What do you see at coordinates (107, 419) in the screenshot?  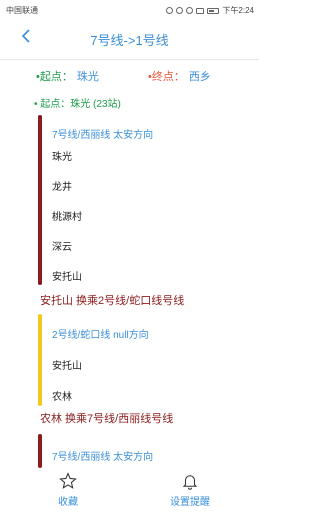 I see `transfer-note: 农林 换乘7号线/西丽线号线` at bounding box center [107, 419].